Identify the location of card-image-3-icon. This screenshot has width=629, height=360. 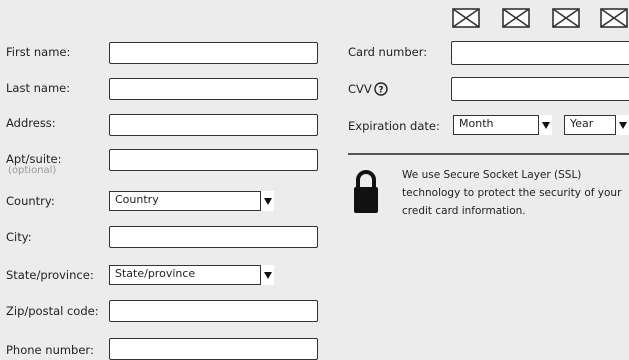
(566, 18).